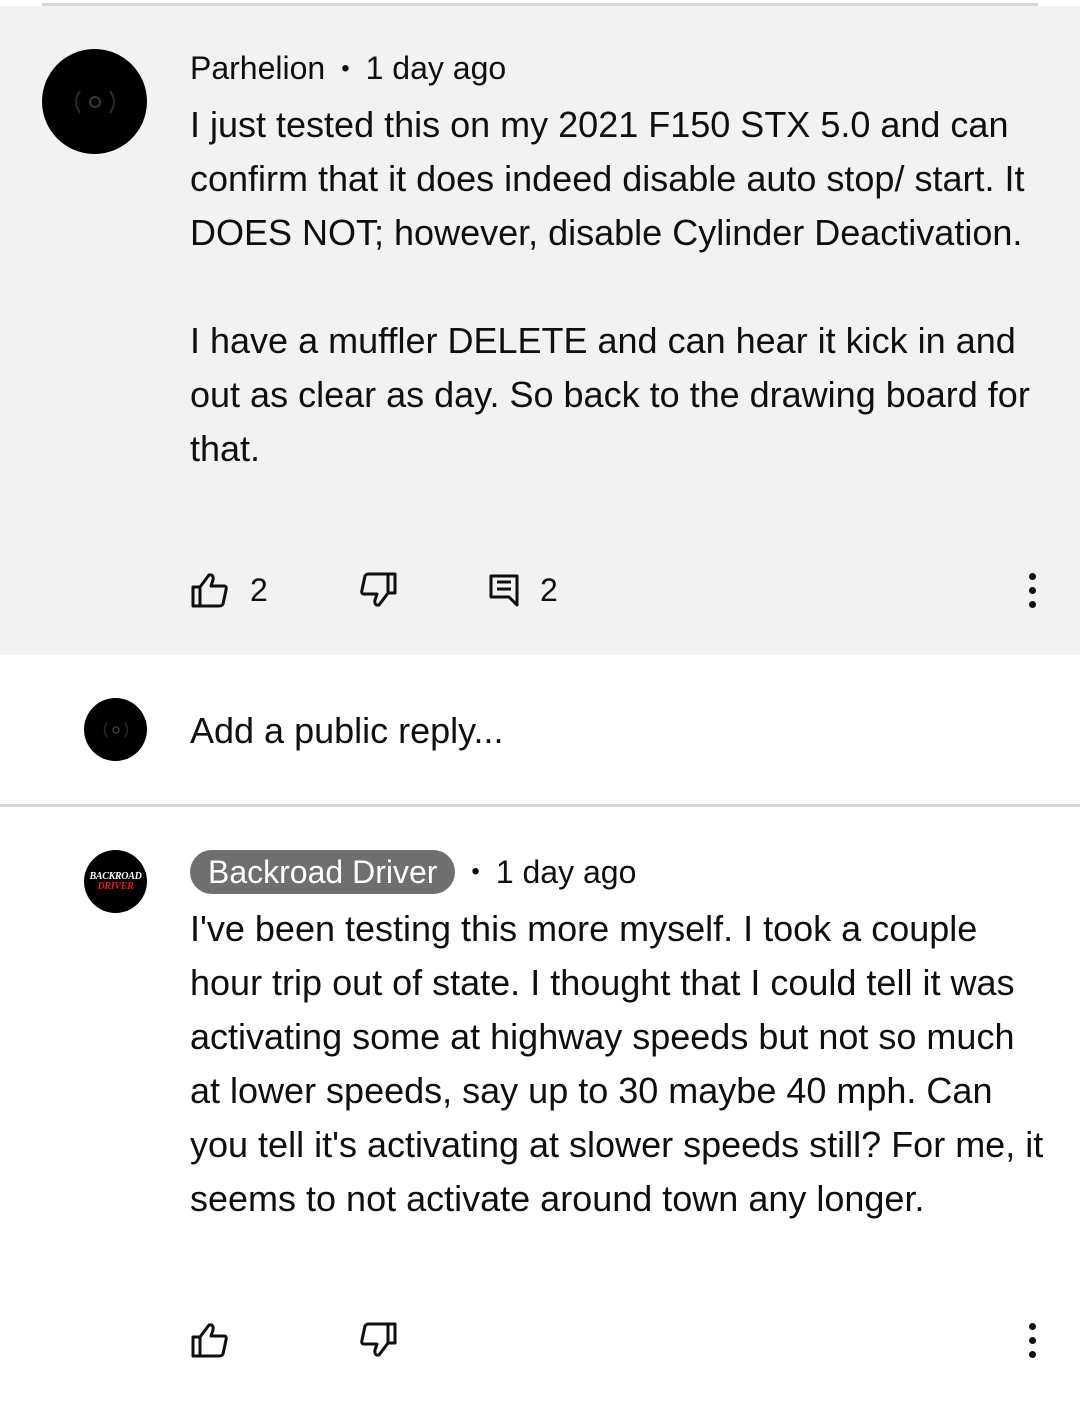 The height and width of the screenshot is (1409, 1080). I want to click on reply-time: 1 day ago, so click(566, 872).